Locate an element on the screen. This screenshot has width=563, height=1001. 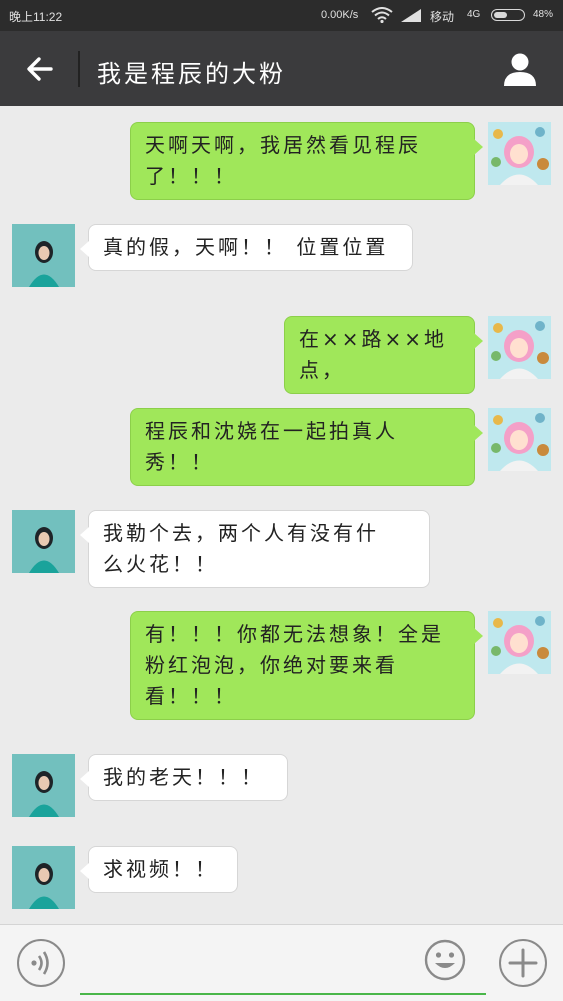
message-text-line: 天啊天啊，我居然看见程辰 is located at coordinates (283, 145).